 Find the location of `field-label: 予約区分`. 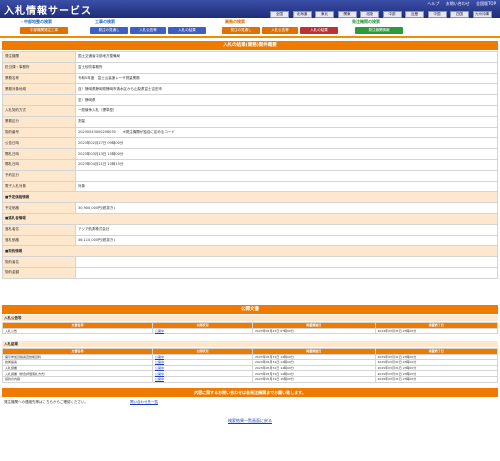

field-label: 予約区分 is located at coordinates (39, 175).